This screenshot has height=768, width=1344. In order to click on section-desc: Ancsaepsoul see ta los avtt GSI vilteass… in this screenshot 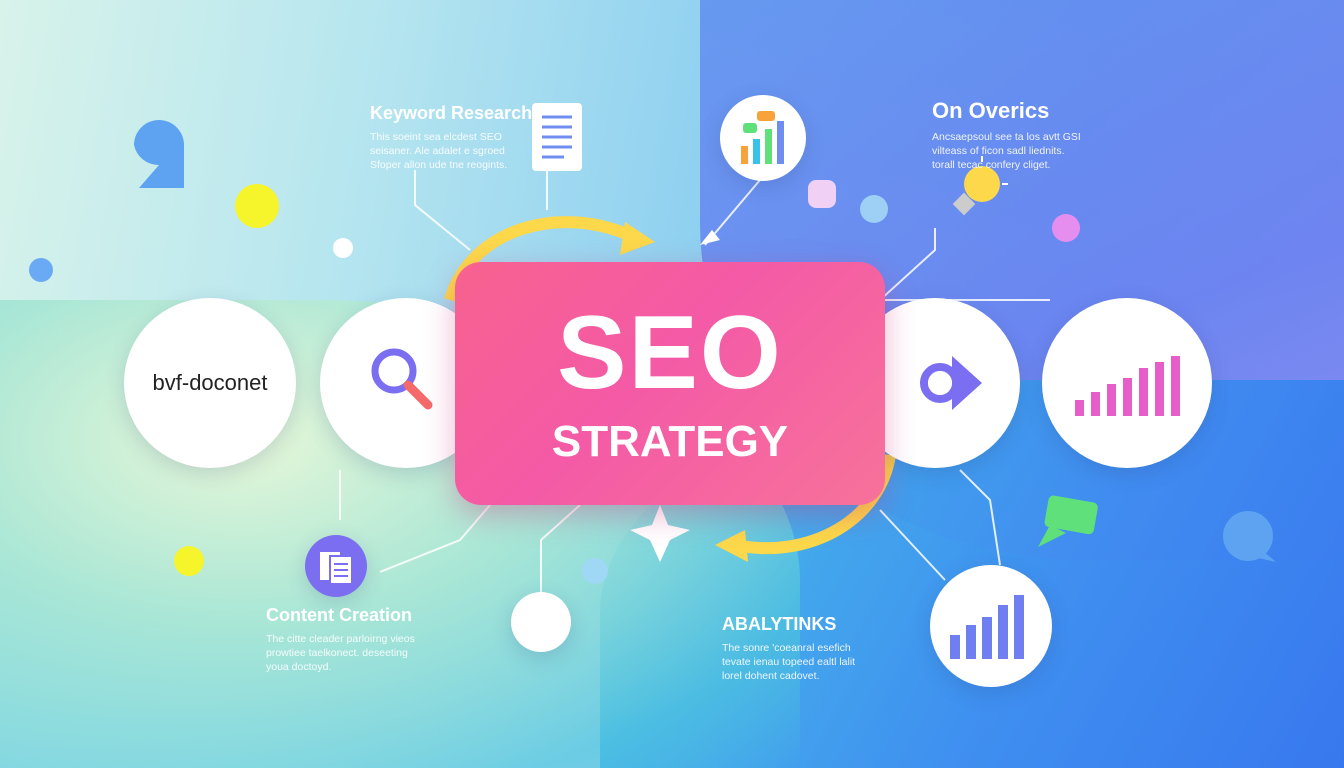, I will do `click(1006, 151)`.